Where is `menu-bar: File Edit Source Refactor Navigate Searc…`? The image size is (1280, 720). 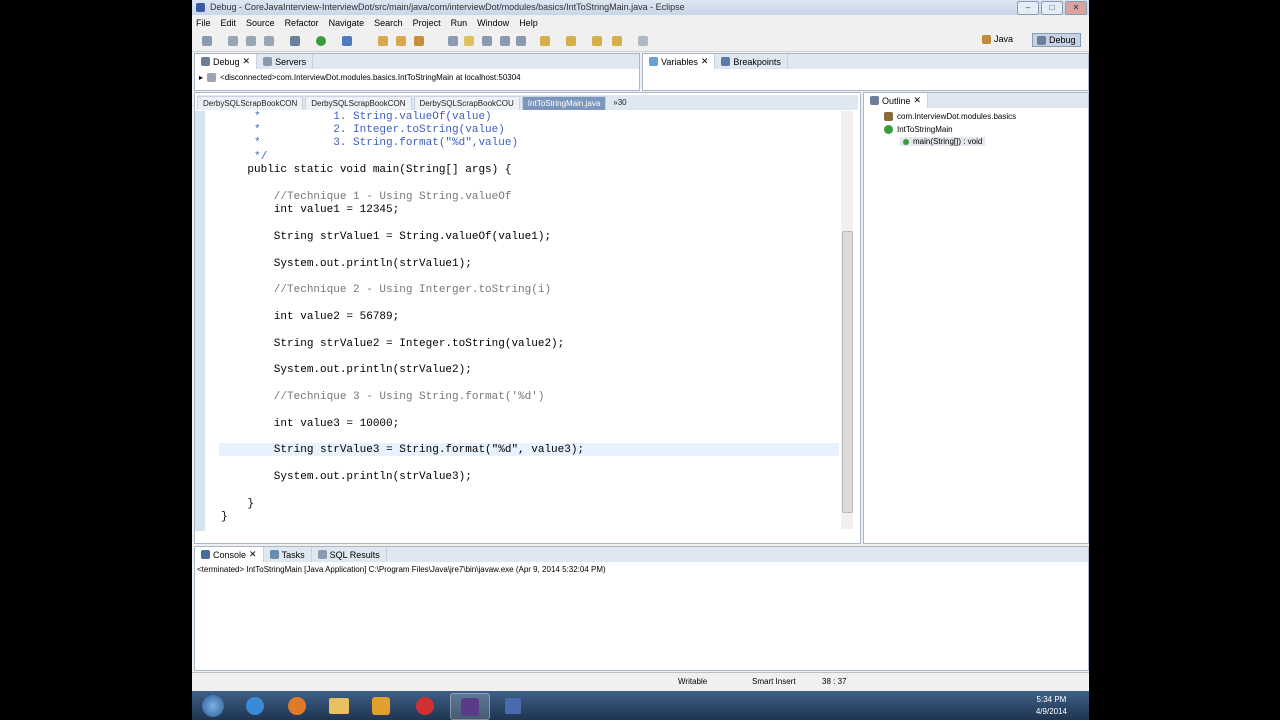 menu-bar: File Edit Source Refactor Navigate Searc… is located at coordinates (640, 22).